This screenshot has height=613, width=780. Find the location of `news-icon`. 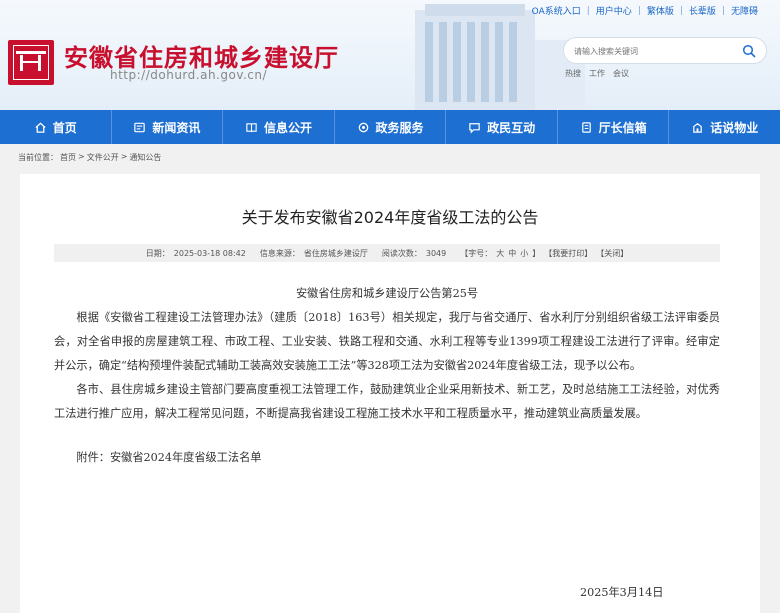

news-icon is located at coordinates (140, 127).